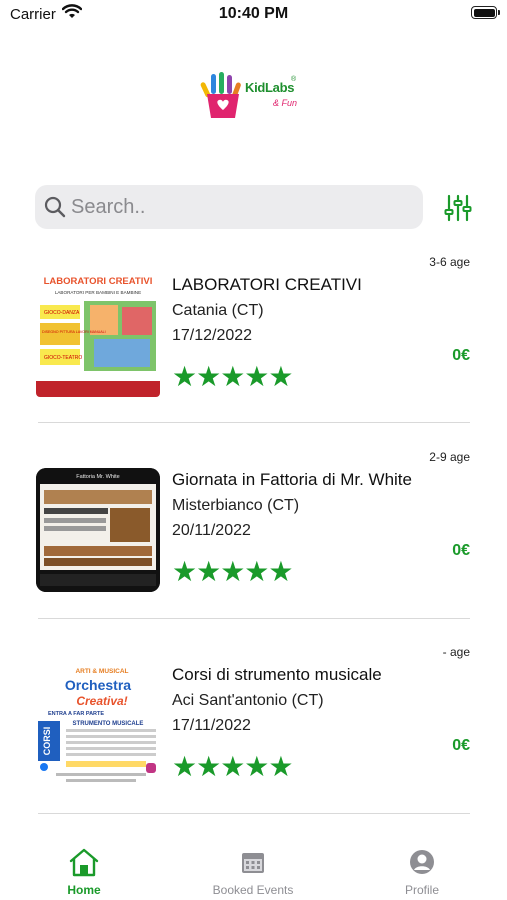 This screenshot has height=900, width=507. I want to click on event-city: Catania (CT), so click(218, 310).